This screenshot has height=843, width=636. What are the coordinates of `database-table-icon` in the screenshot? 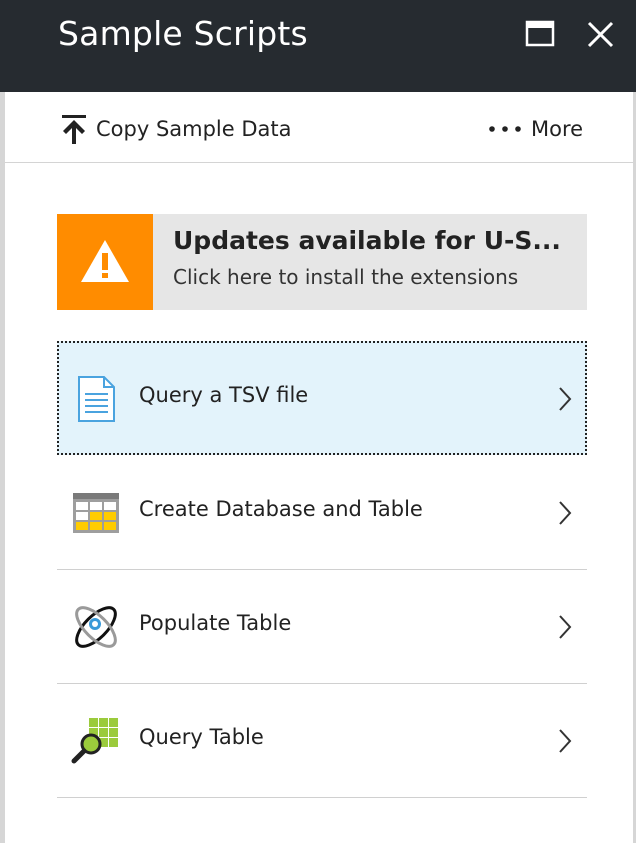 It's located at (96, 513).